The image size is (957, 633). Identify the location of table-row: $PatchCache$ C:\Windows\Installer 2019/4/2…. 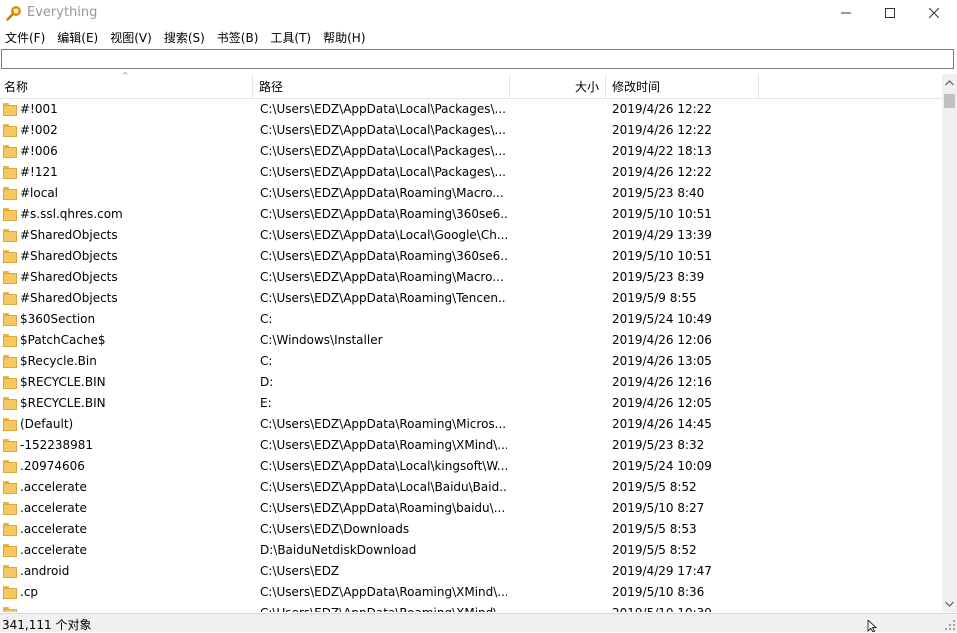
(471, 340).